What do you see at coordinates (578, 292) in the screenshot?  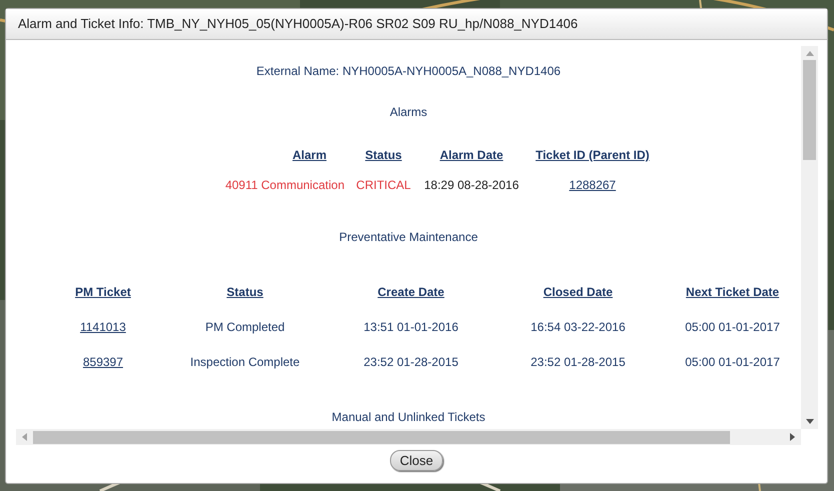 I see `column-header: Closed Date` at bounding box center [578, 292].